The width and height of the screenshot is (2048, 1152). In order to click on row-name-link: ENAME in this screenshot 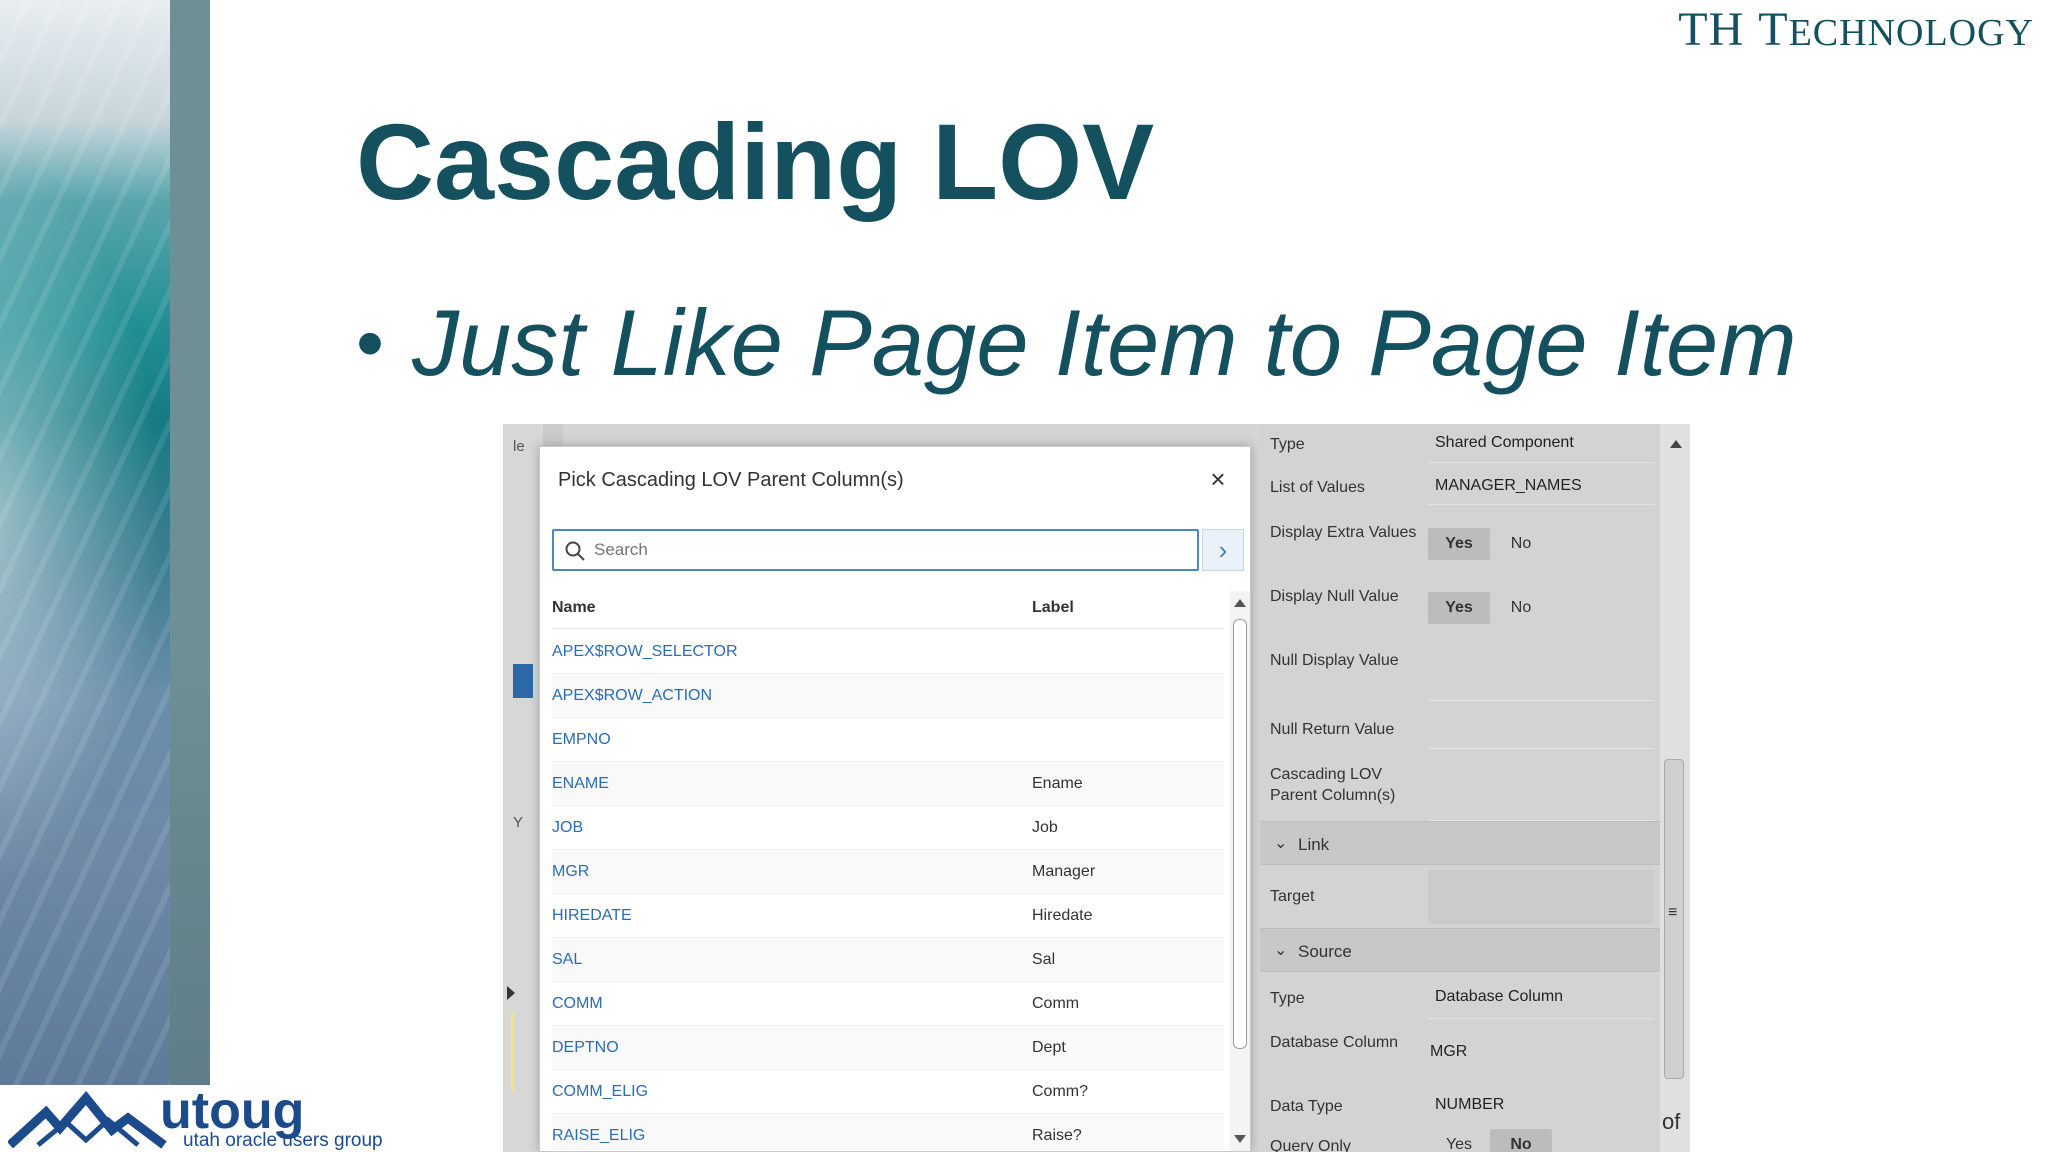, I will do `click(580, 784)`.